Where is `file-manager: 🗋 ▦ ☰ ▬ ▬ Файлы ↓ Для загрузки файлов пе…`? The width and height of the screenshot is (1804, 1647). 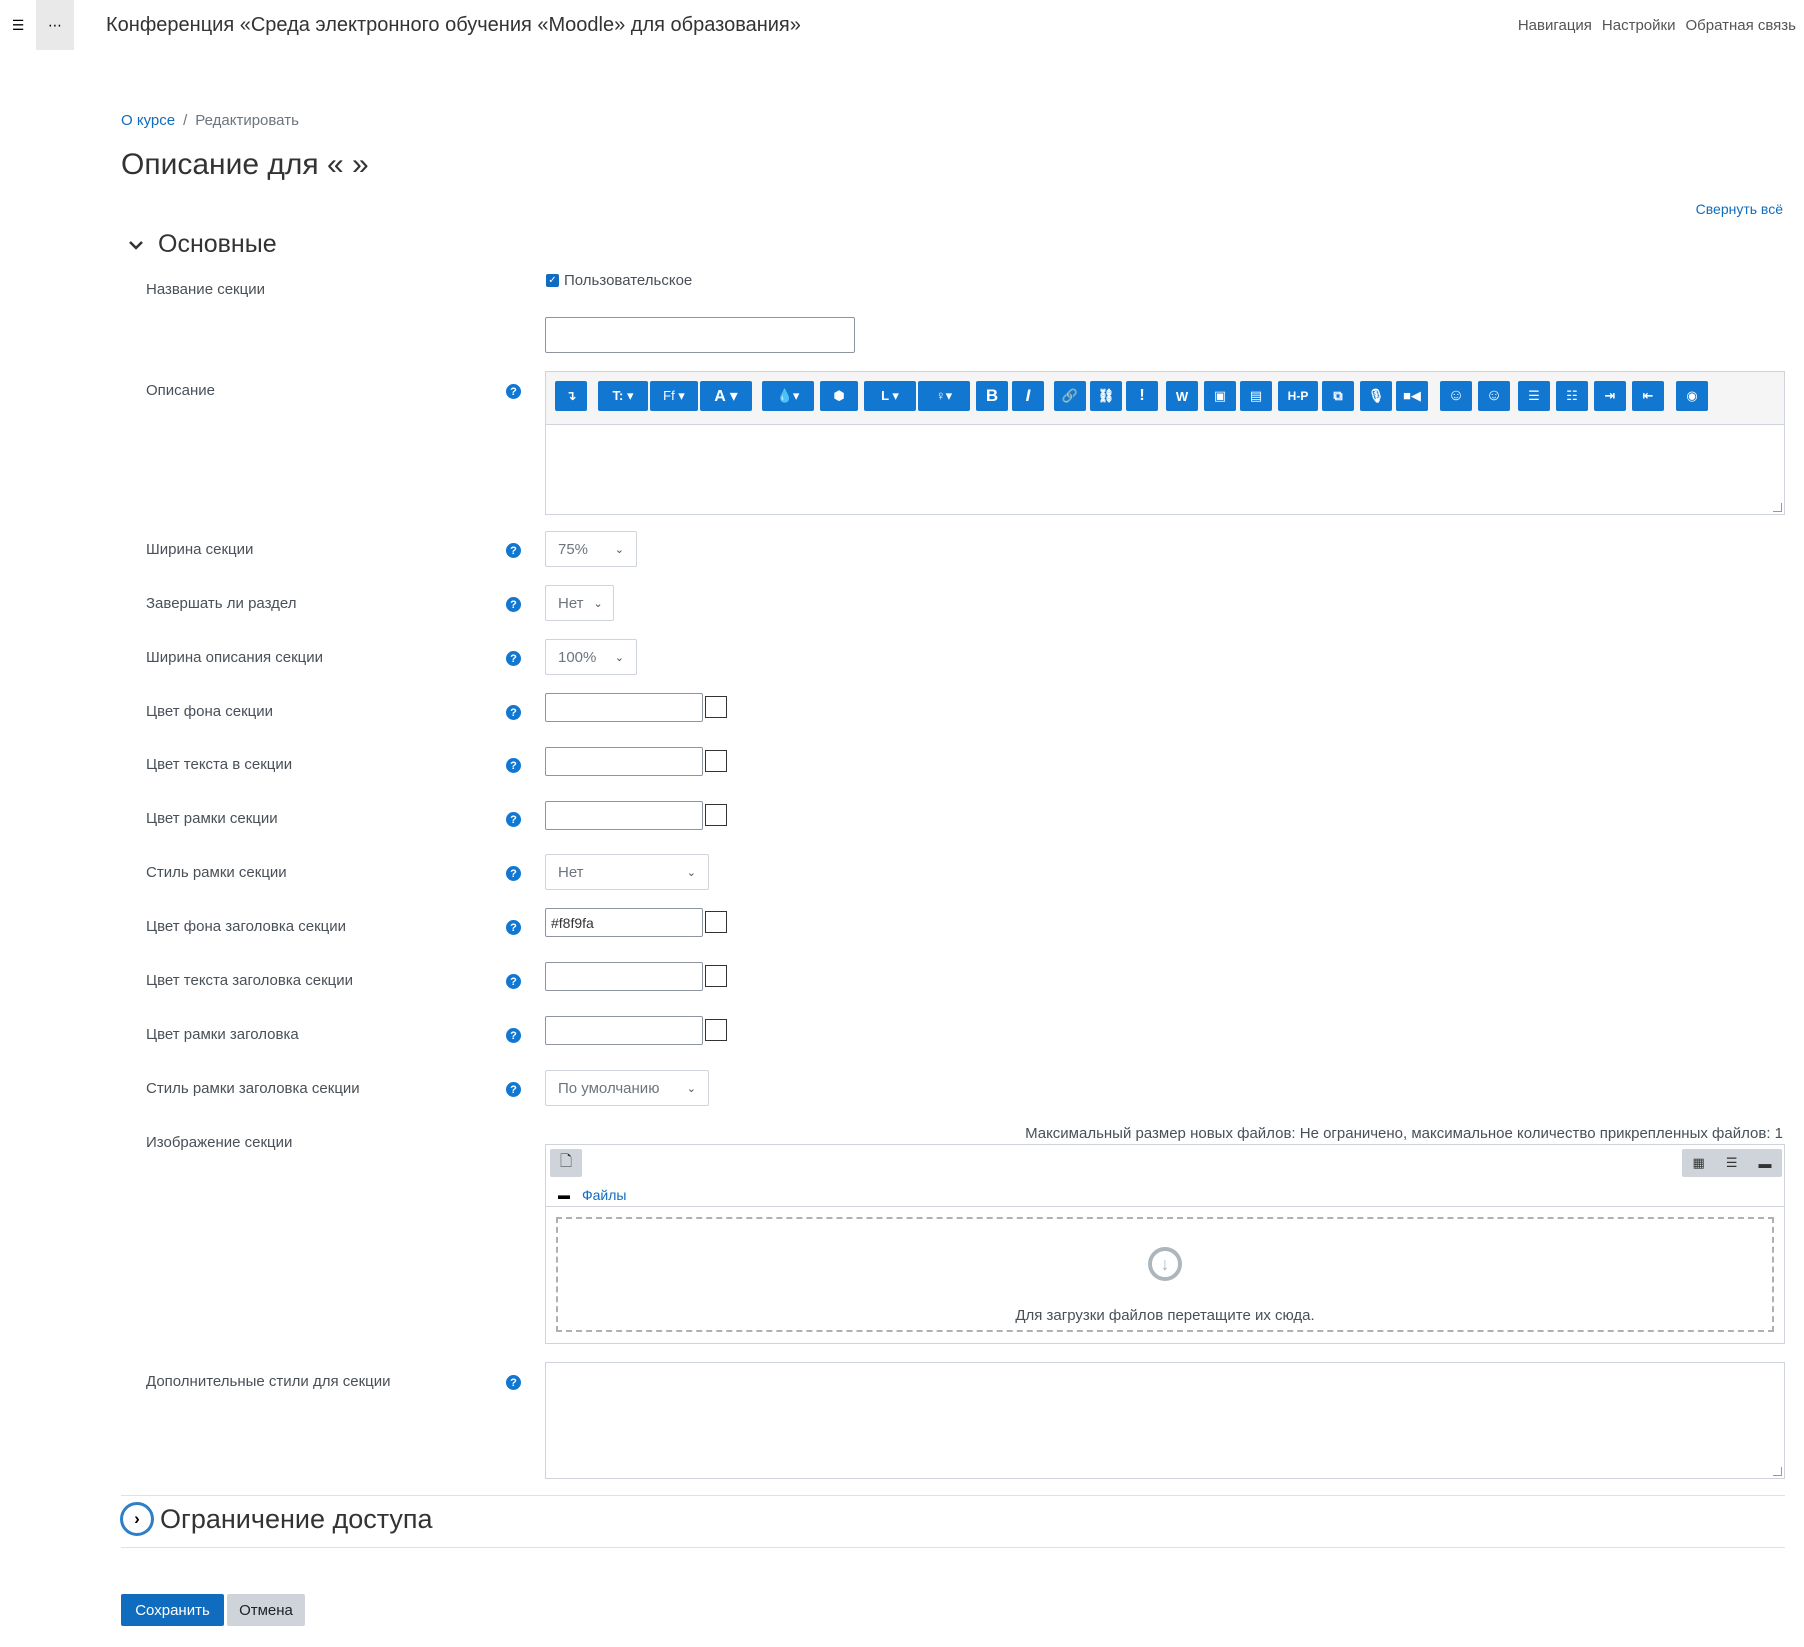 file-manager: 🗋 ▦ ☰ ▬ ▬ Файлы ↓ Для загрузки файлов пе… is located at coordinates (1165, 1244).